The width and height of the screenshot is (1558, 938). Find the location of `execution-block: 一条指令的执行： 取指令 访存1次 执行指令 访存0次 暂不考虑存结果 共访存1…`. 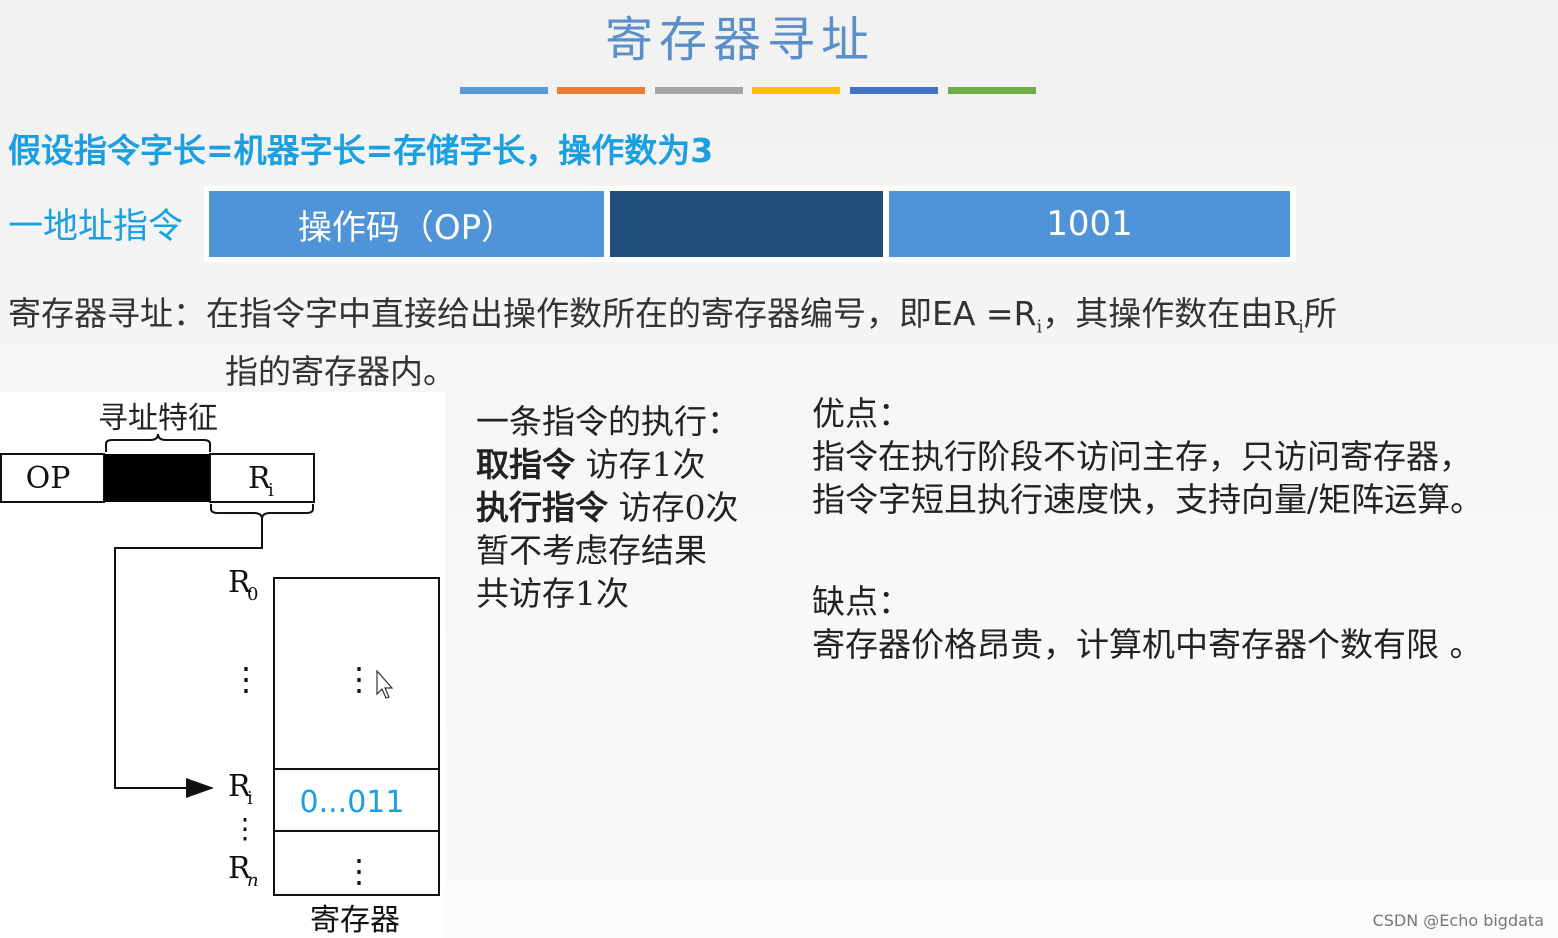

execution-block: 一条指令的执行： 取指令 访存1次 执行指令 访存0次 暂不考虑存结果 共访存1… is located at coordinates (608, 507).